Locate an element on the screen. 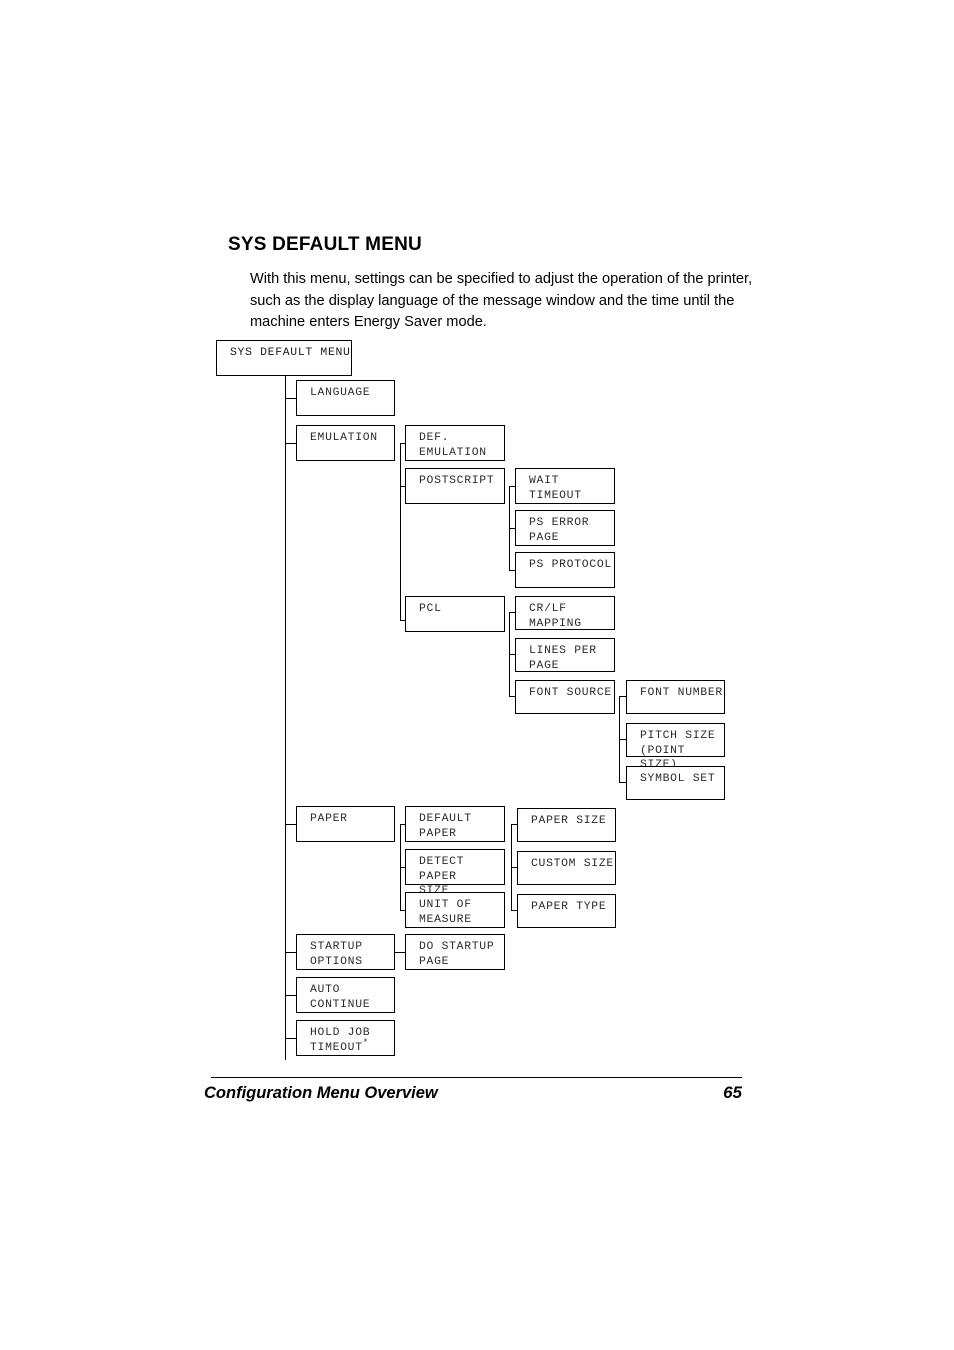 This screenshot has width=954, height=1350. node-emulation: EMULATION is located at coordinates (345, 443).